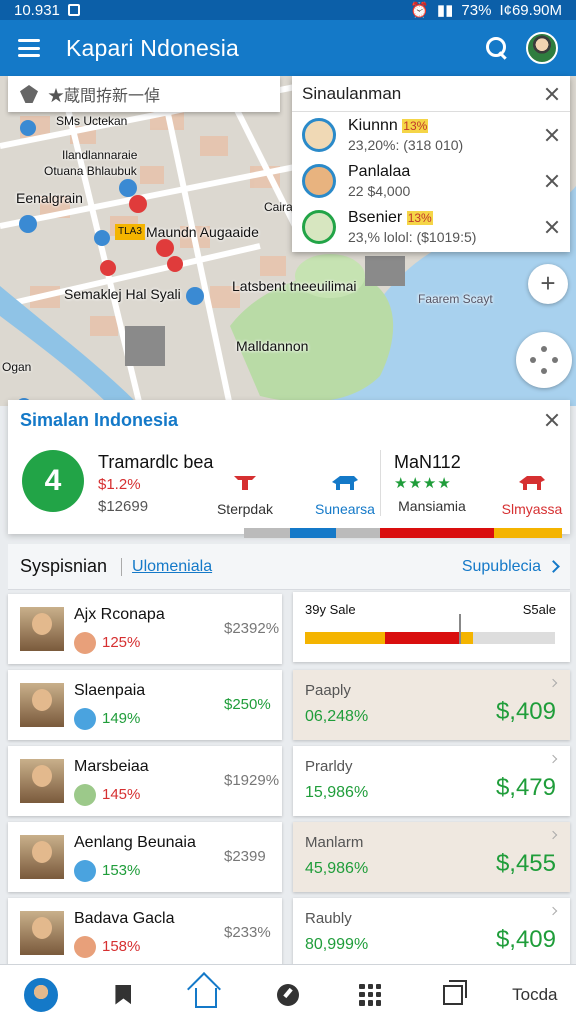 This screenshot has height=1024, width=576. What do you see at coordinates (476, 10) in the screenshot?
I see `battery-text: 73%` at bounding box center [476, 10].